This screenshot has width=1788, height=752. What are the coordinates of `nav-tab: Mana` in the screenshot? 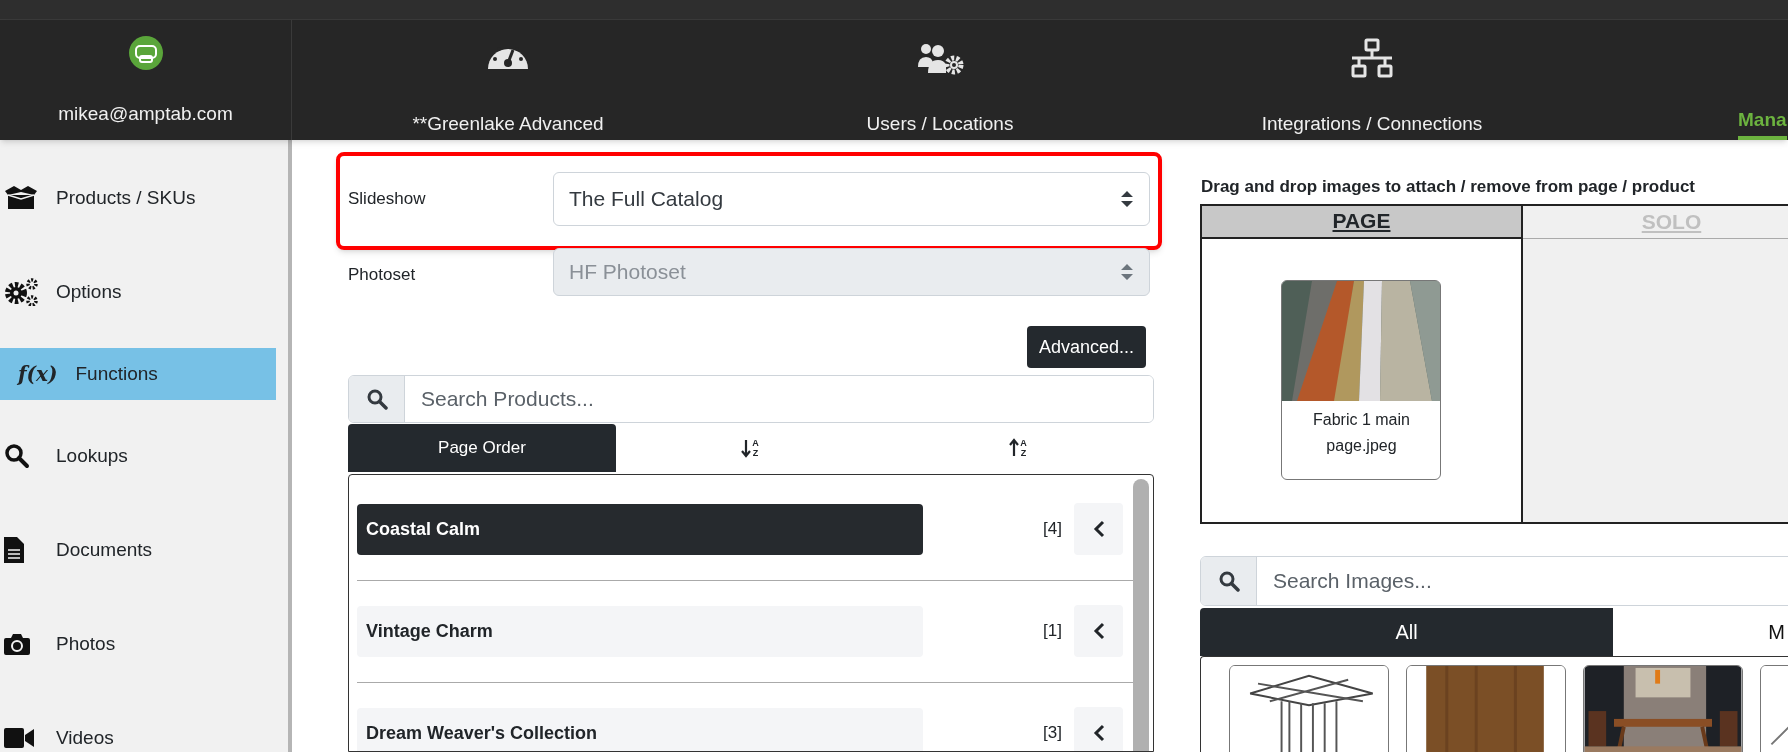 It's located at (1762, 122).